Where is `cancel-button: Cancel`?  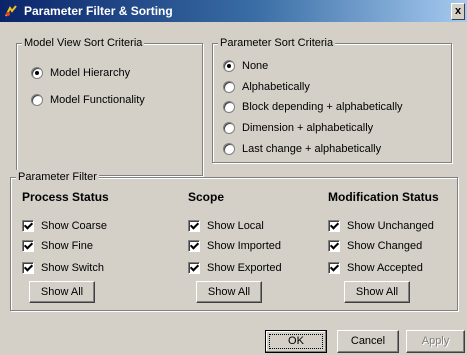 cancel-button: Cancel is located at coordinates (368, 341).